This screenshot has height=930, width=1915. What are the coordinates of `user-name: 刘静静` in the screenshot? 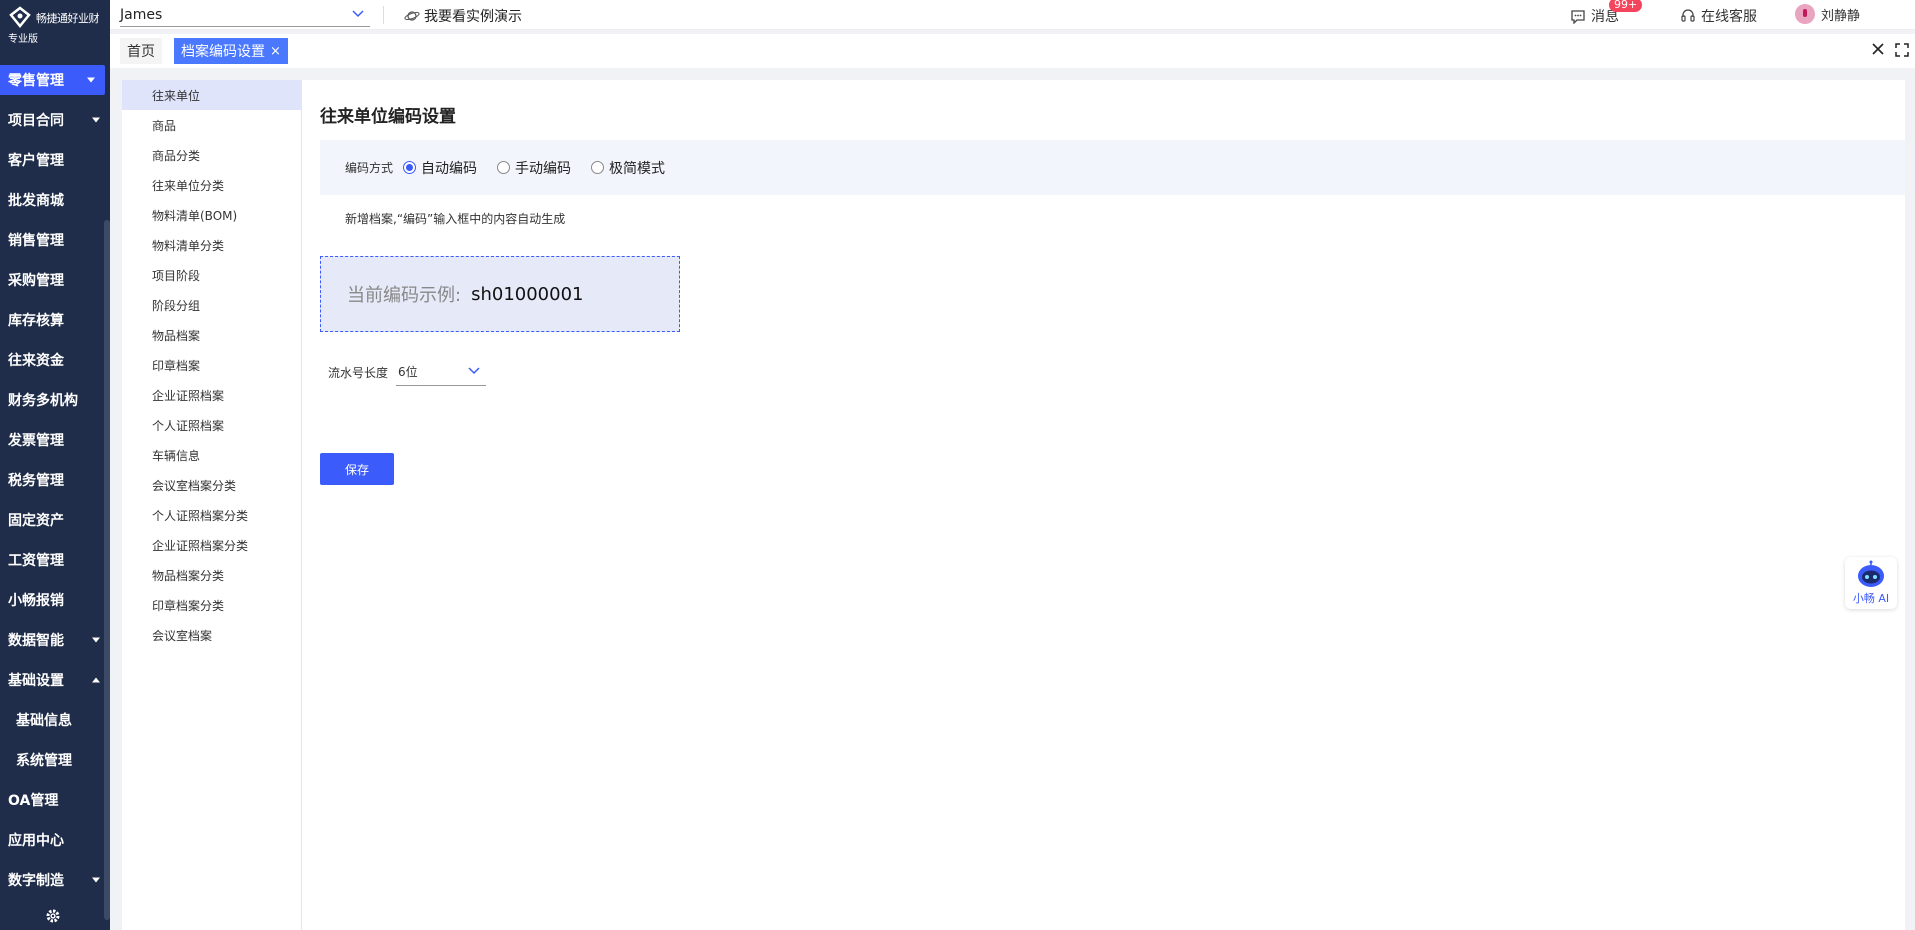 It's located at (1841, 16).